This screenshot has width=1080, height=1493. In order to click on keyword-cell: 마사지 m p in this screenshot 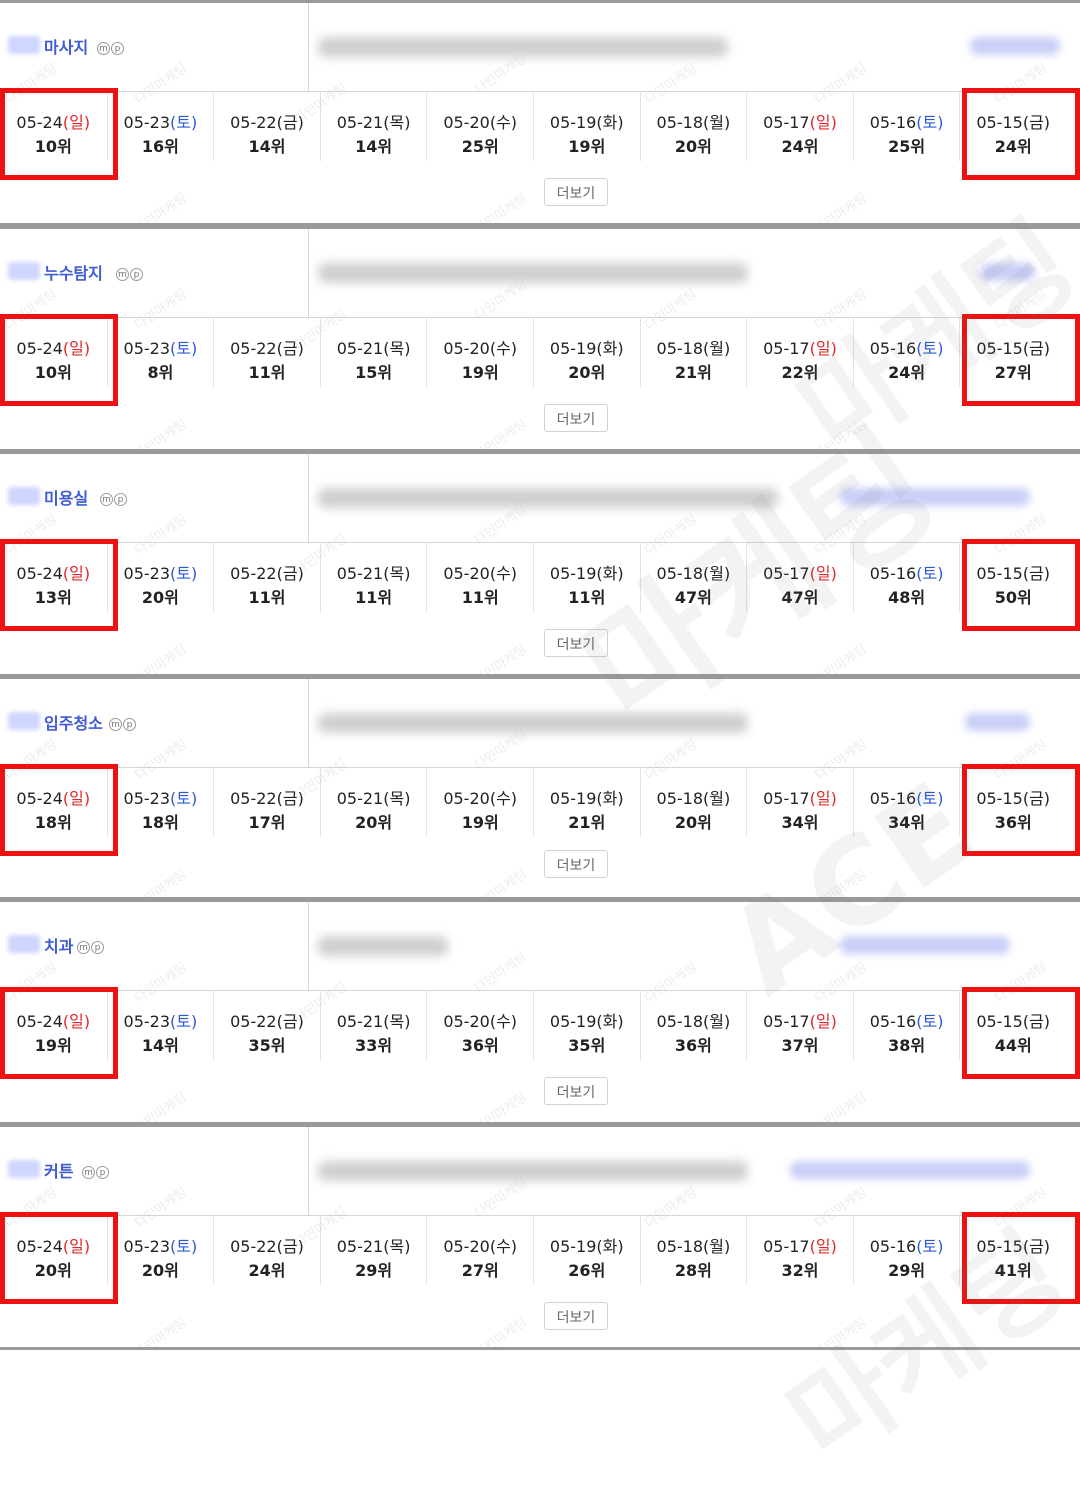, I will do `click(154, 47)`.